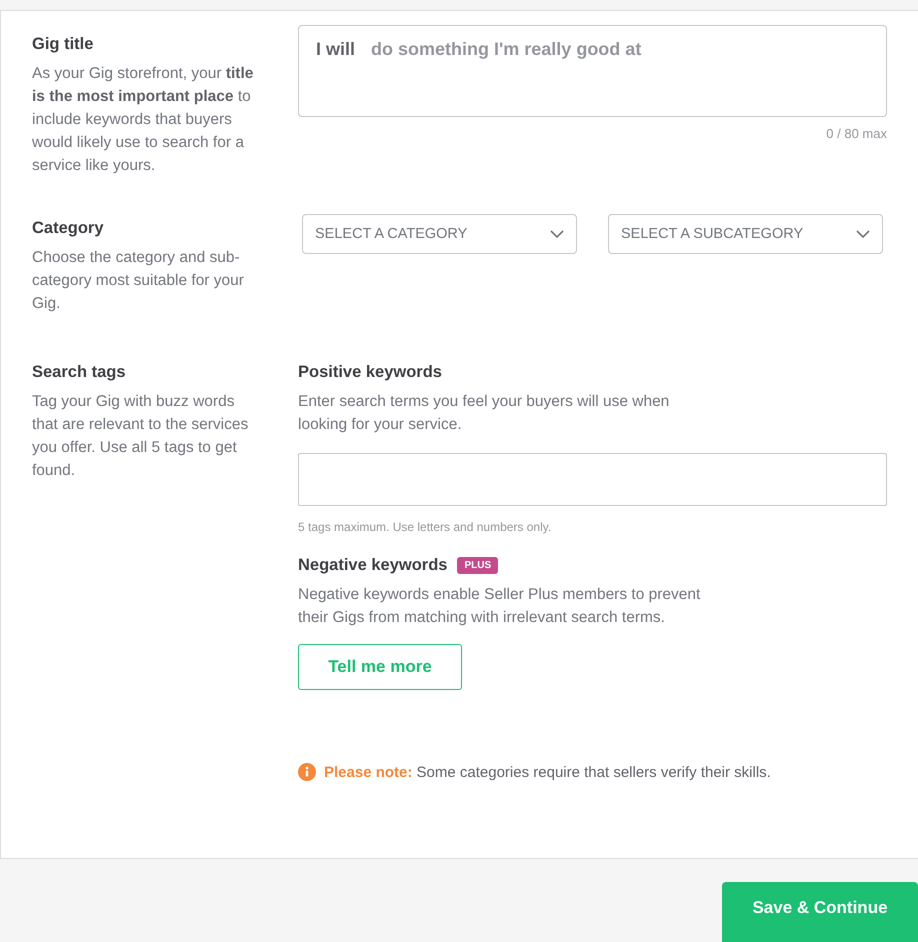 The width and height of the screenshot is (918, 942). Describe the element at coordinates (820, 912) in the screenshot. I see `save-continue-button: Save & Continue` at that location.